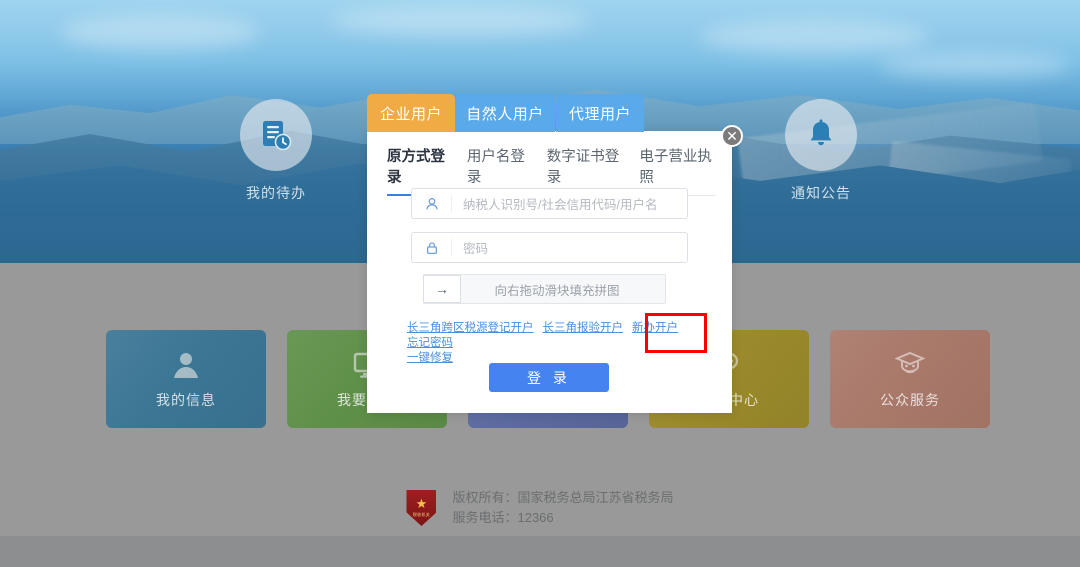 The height and width of the screenshot is (567, 1080). I want to click on document-clock-icon, so click(277, 136).